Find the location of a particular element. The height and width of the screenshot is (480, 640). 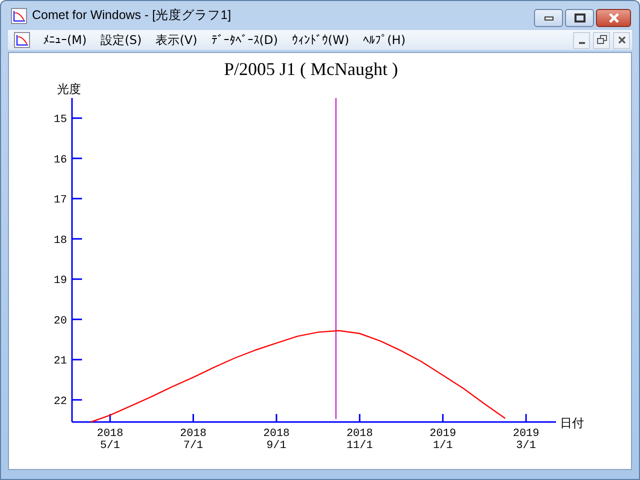

x-tick-label: 2018 9/1 is located at coordinates (276, 440).